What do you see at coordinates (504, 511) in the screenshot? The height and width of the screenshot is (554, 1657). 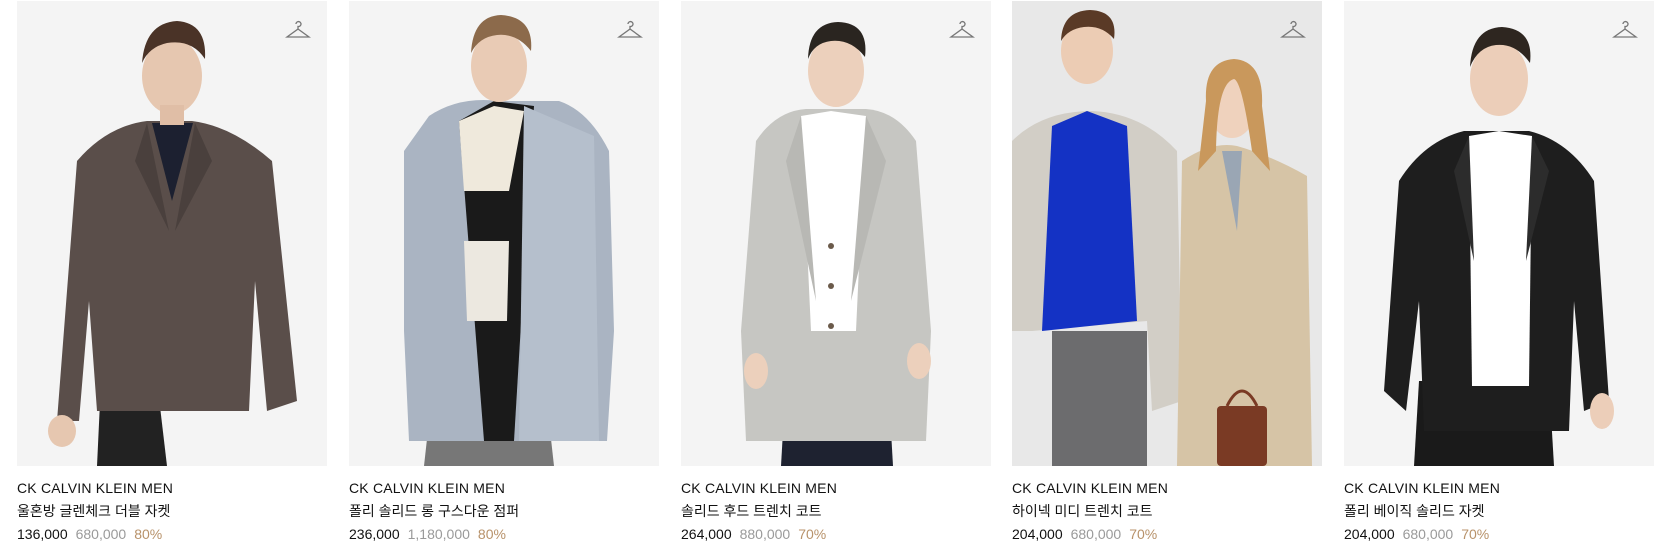 I see `product-name: 폴리 솔리드 롱 구스다운 점퍼` at bounding box center [504, 511].